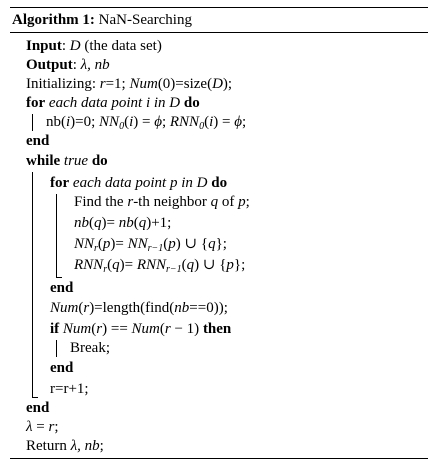 This screenshot has width=440, height=469. I want to click on init-line: Initializing: r=1; Num(0)=size(D);, so click(129, 84).